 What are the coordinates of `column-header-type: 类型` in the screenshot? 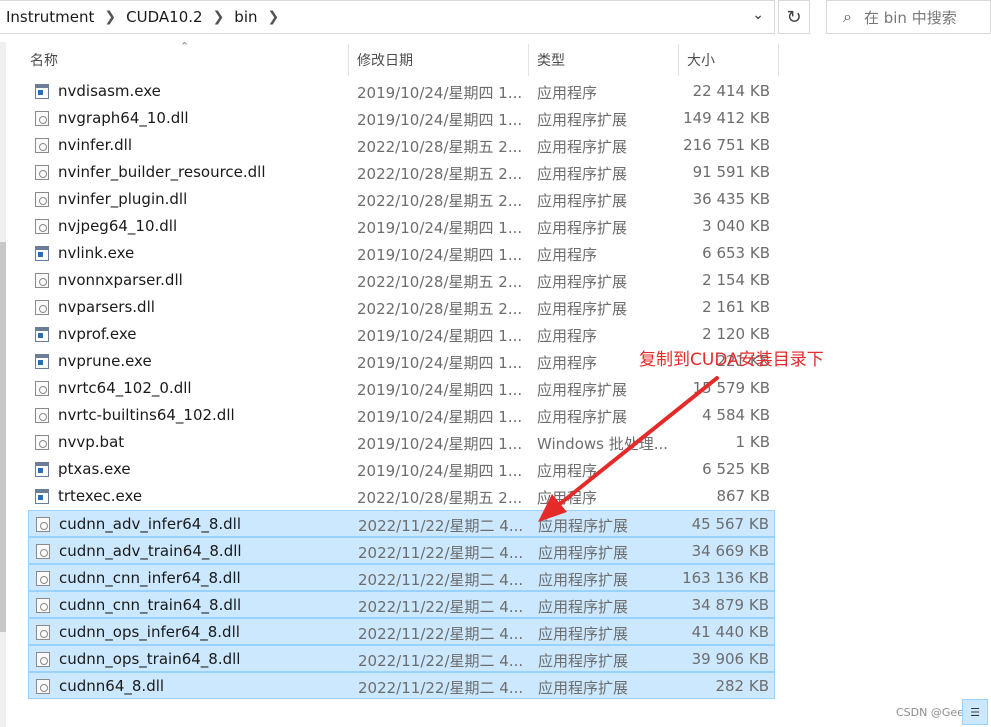 It's located at (607, 60).